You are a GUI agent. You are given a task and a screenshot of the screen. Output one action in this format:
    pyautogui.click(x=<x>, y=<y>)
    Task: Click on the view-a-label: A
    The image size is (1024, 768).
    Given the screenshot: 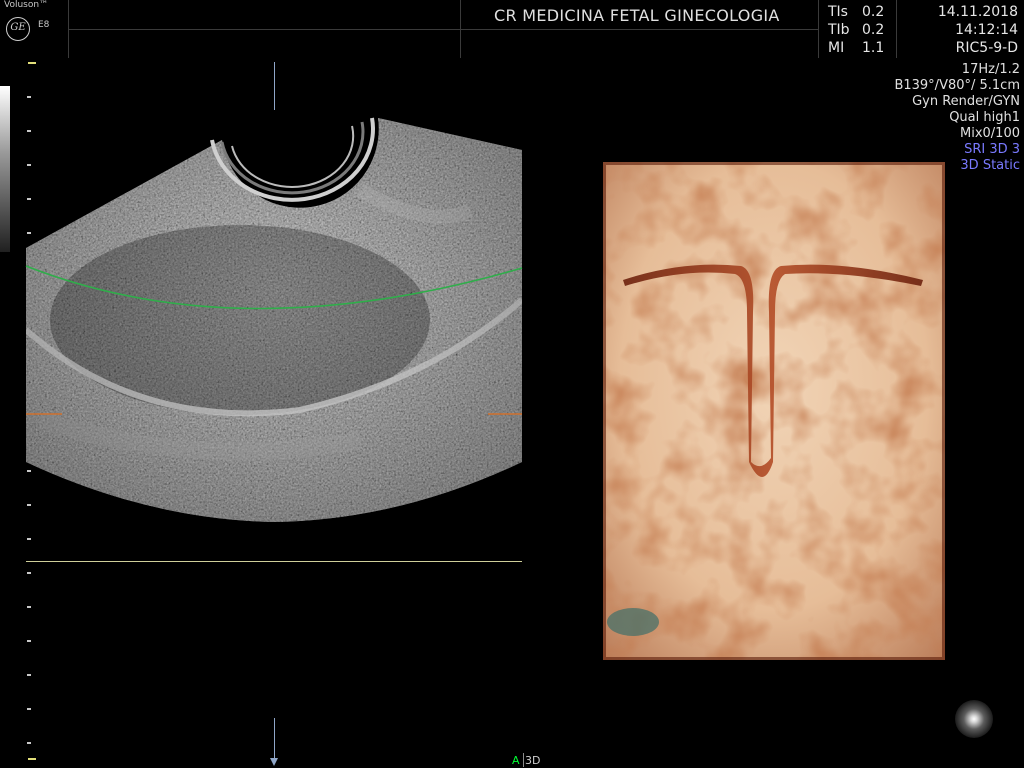 What is the action you would take?
    pyautogui.click(x=516, y=760)
    